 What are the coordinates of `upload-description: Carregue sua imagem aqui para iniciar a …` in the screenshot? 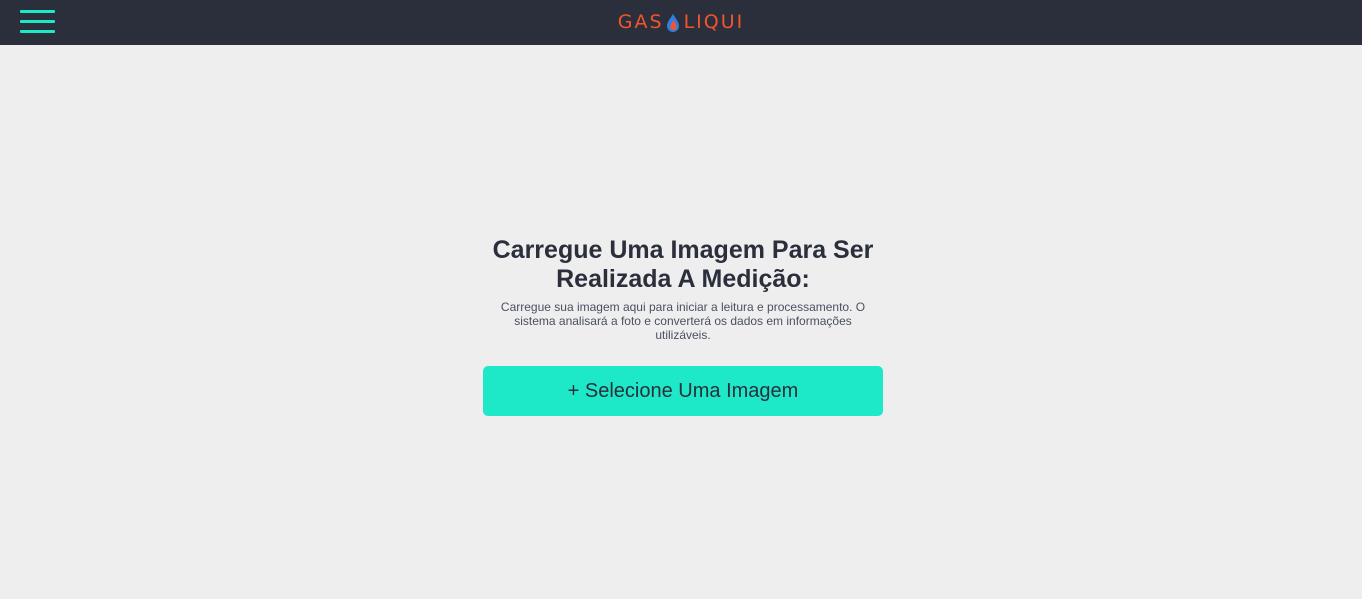 It's located at (683, 321).